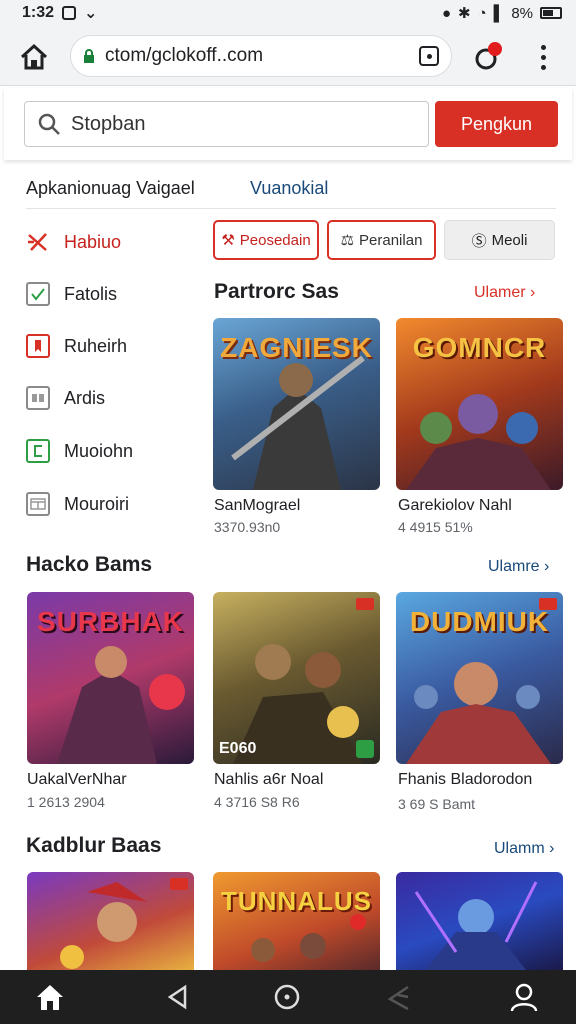 This screenshot has height=1024, width=576. What do you see at coordinates (276, 291) in the screenshot?
I see `section-title: Partrorc Sas` at bounding box center [276, 291].